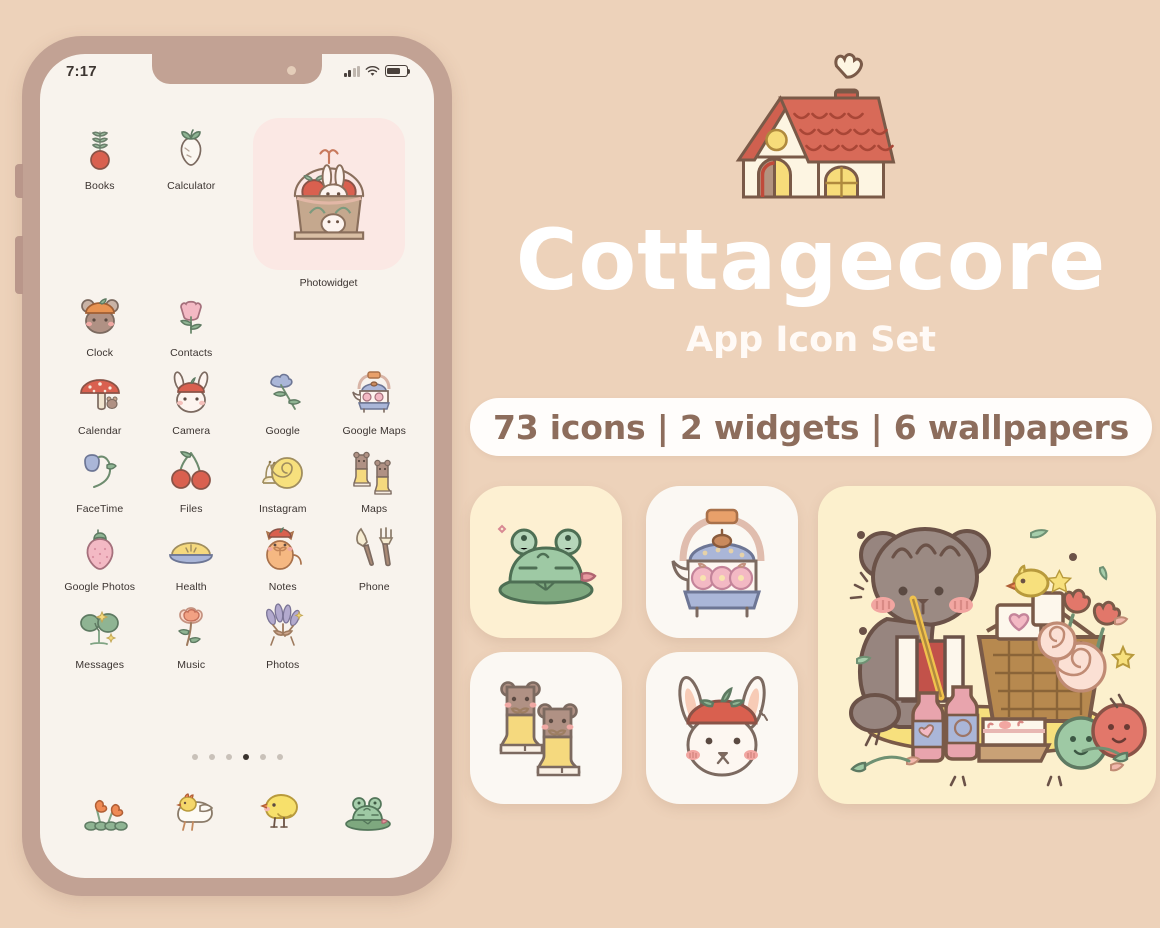 This screenshot has height=928, width=1160. Describe the element at coordinates (374, 509) in the screenshot. I see `app-label: Maps` at that location.